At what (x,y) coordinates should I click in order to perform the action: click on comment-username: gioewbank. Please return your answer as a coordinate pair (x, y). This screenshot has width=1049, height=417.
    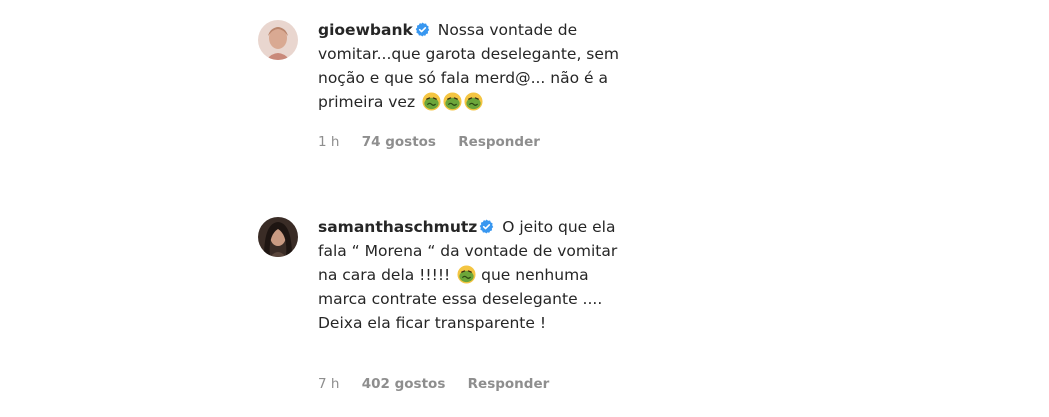
    Looking at the image, I should click on (365, 30).